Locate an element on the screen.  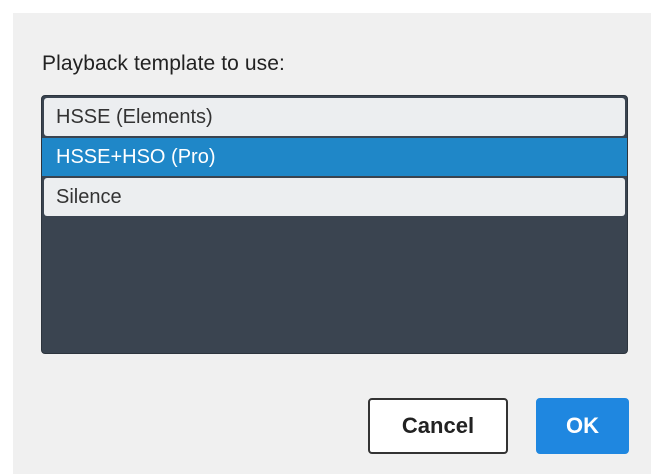
template-item-label: HSSE+HSO (Pro) is located at coordinates (136, 157).